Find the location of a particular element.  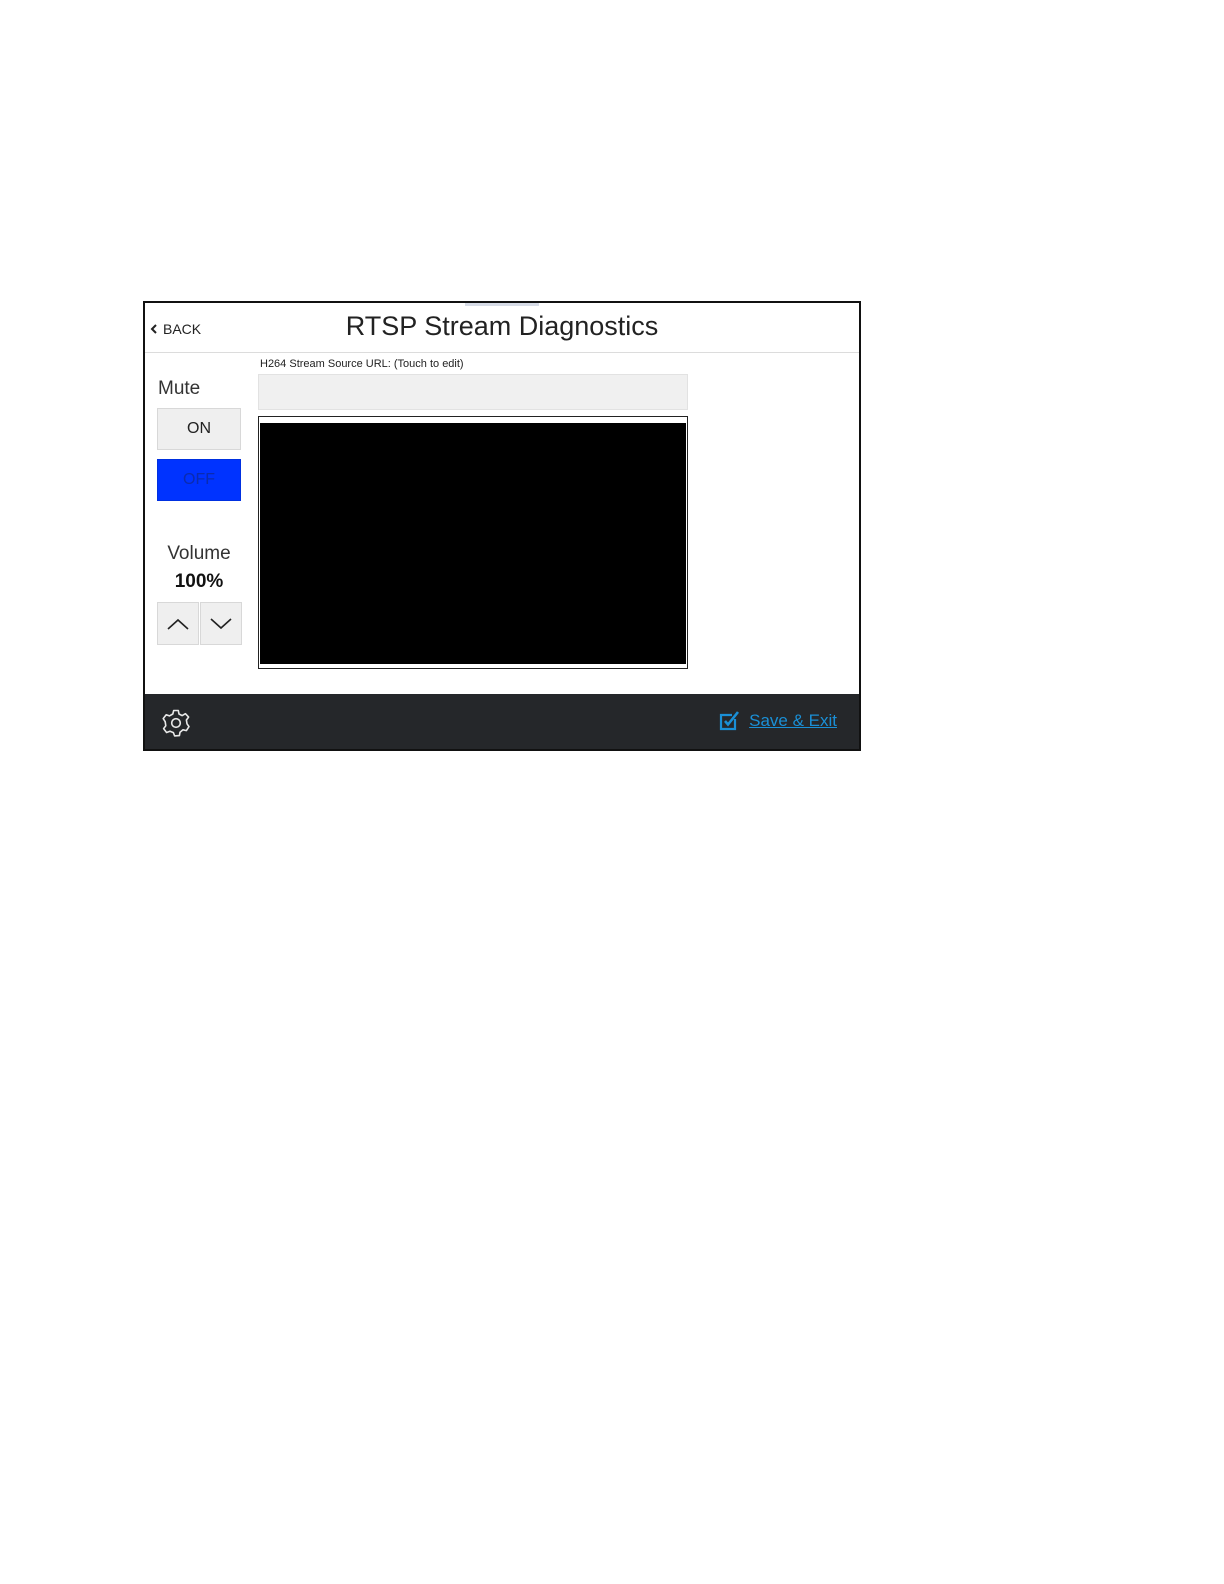

volume-up-button is located at coordinates (178, 623).